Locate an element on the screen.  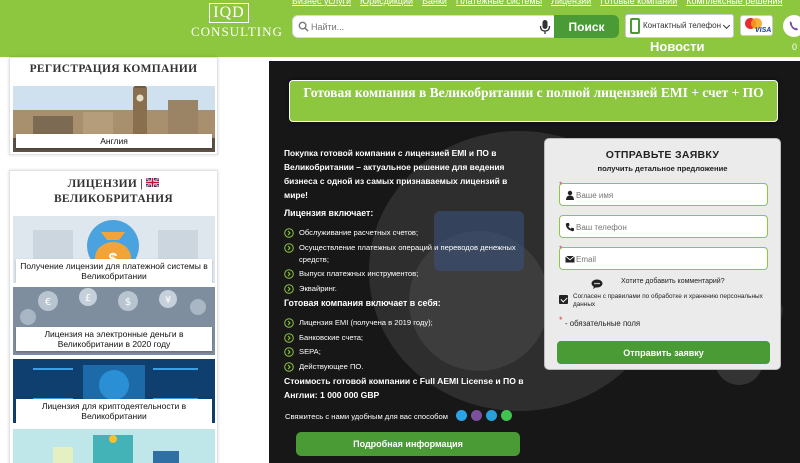
required-note: - обязательные поля is located at coordinates (603, 323).